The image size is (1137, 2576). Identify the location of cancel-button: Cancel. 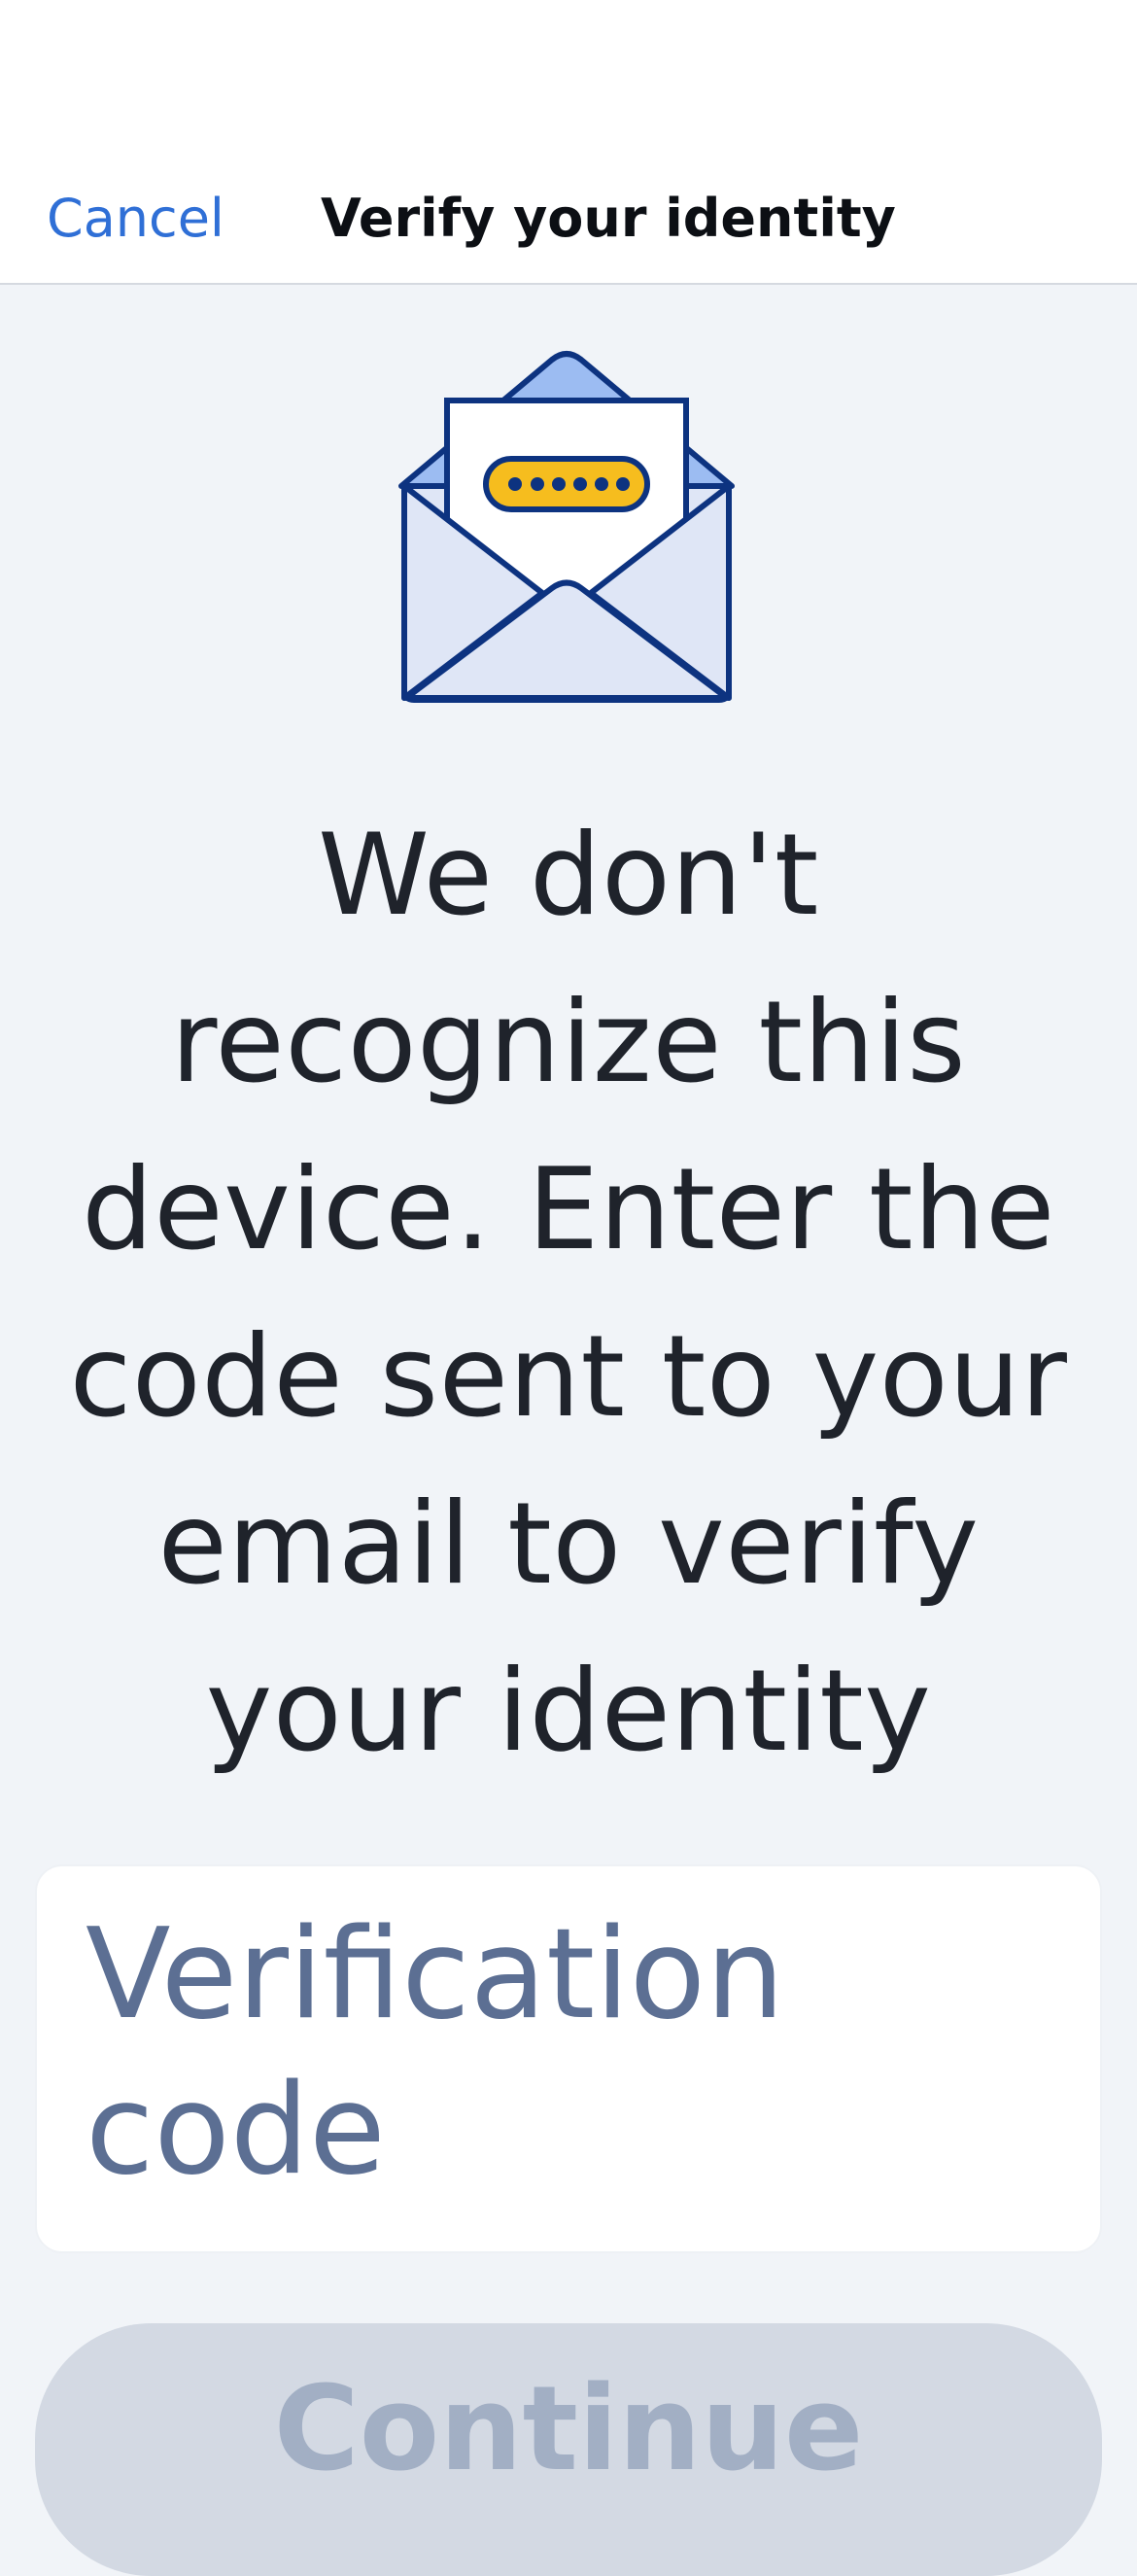
(135, 219).